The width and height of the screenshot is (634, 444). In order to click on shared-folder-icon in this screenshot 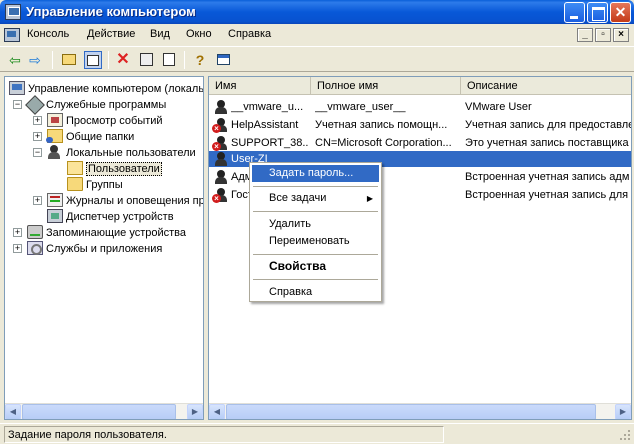, I will do `click(54, 136)`.